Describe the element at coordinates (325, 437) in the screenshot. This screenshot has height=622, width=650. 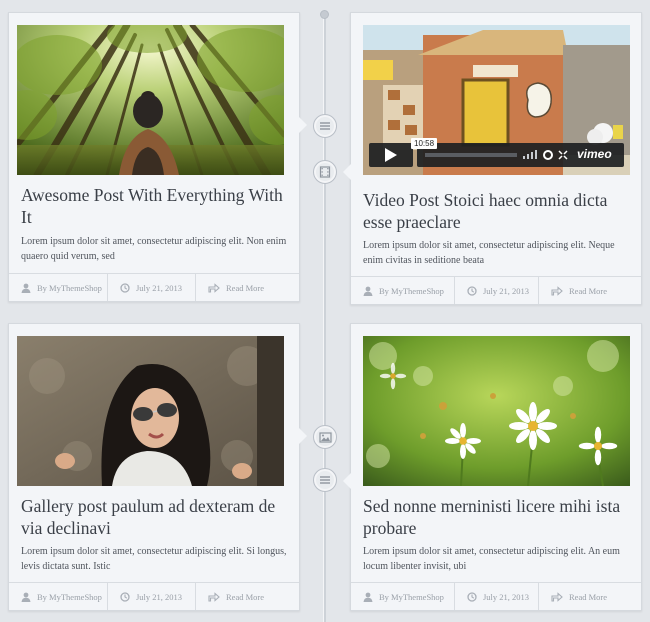
I see `gallery-post-icon` at that location.